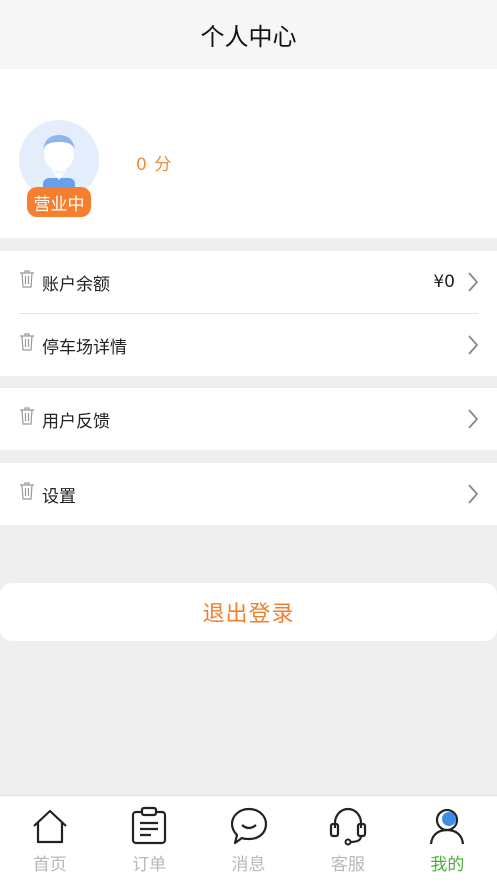 Image resolution: width=497 pixels, height=883 pixels. Describe the element at coordinates (149, 865) in the screenshot. I see `tab-label: 订单` at that location.